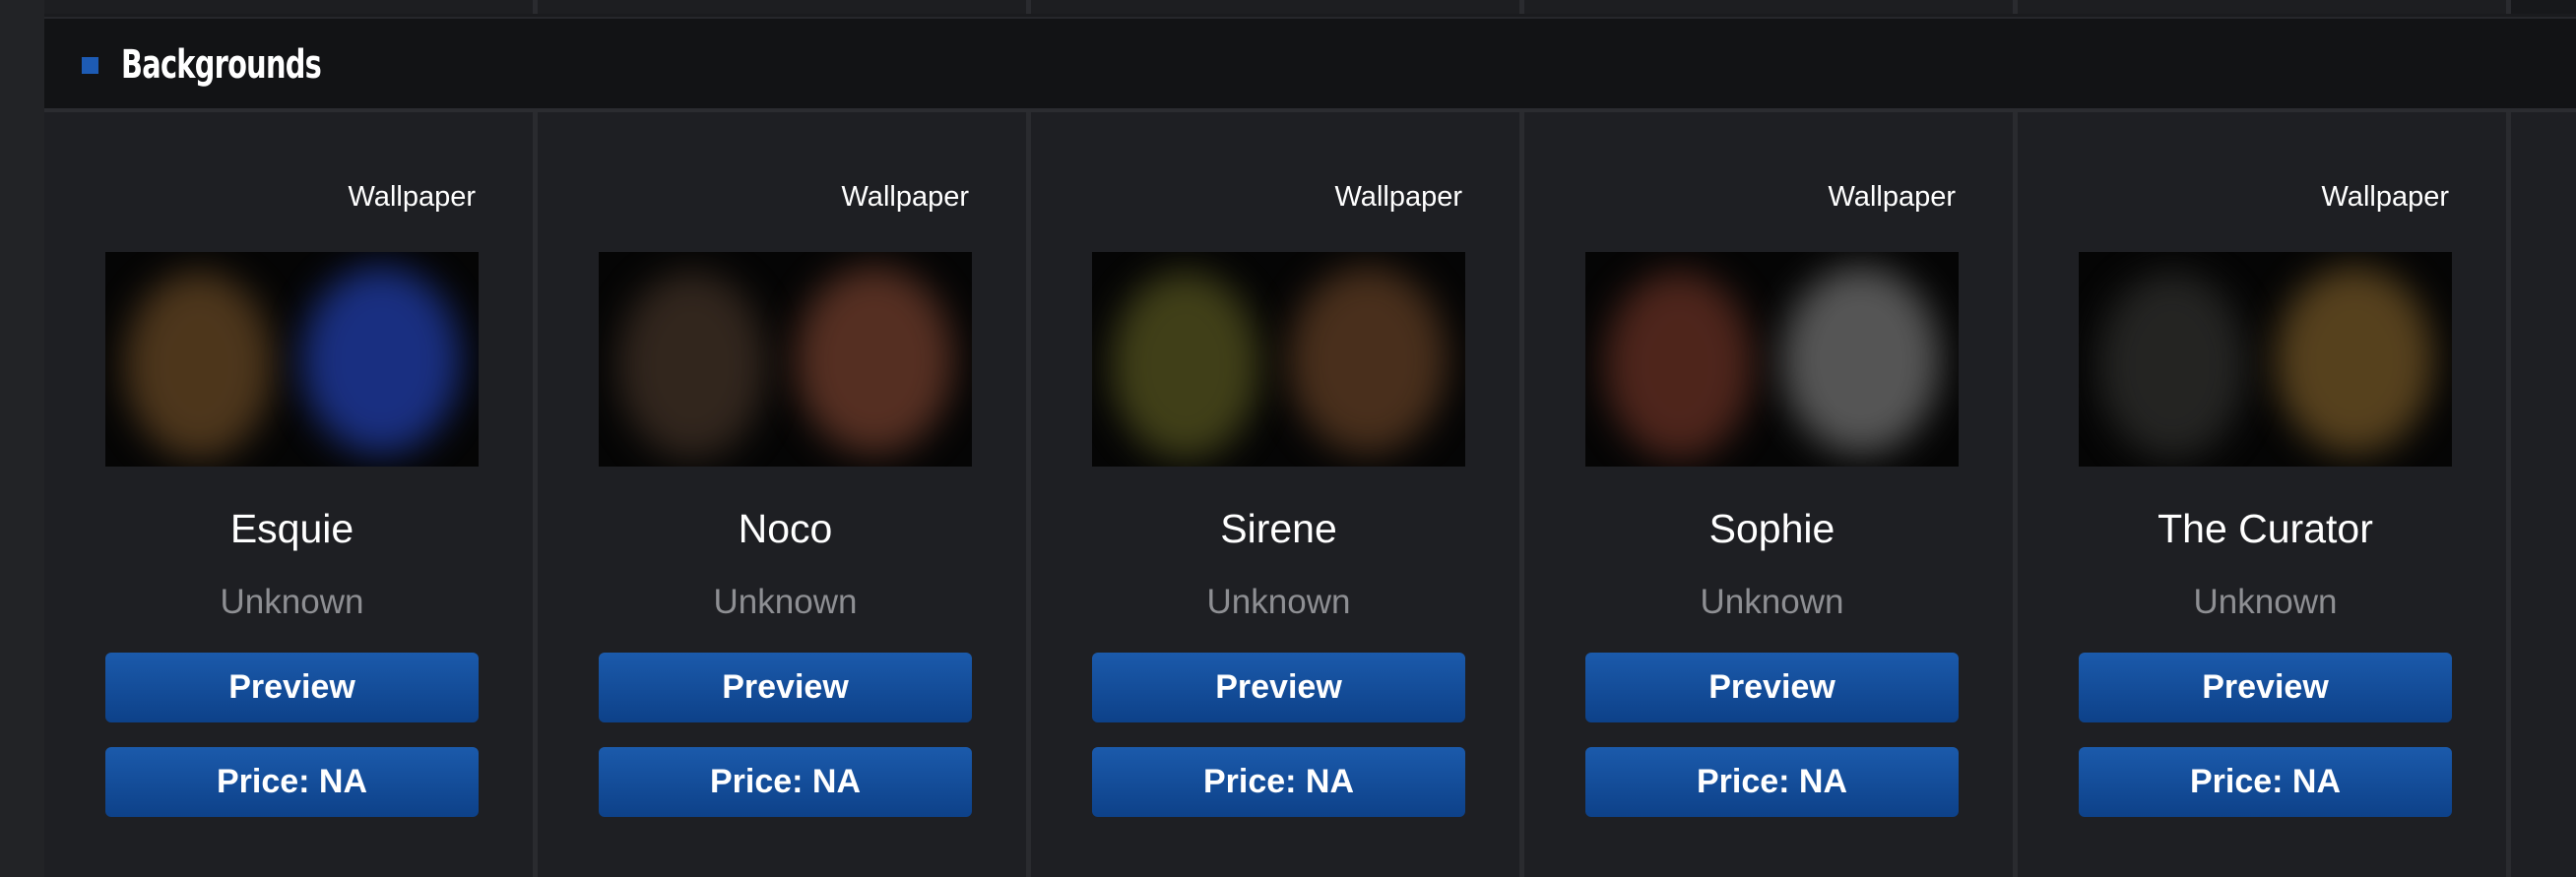  Describe the element at coordinates (90, 65) in the screenshot. I see `section-marker-icon` at that location.